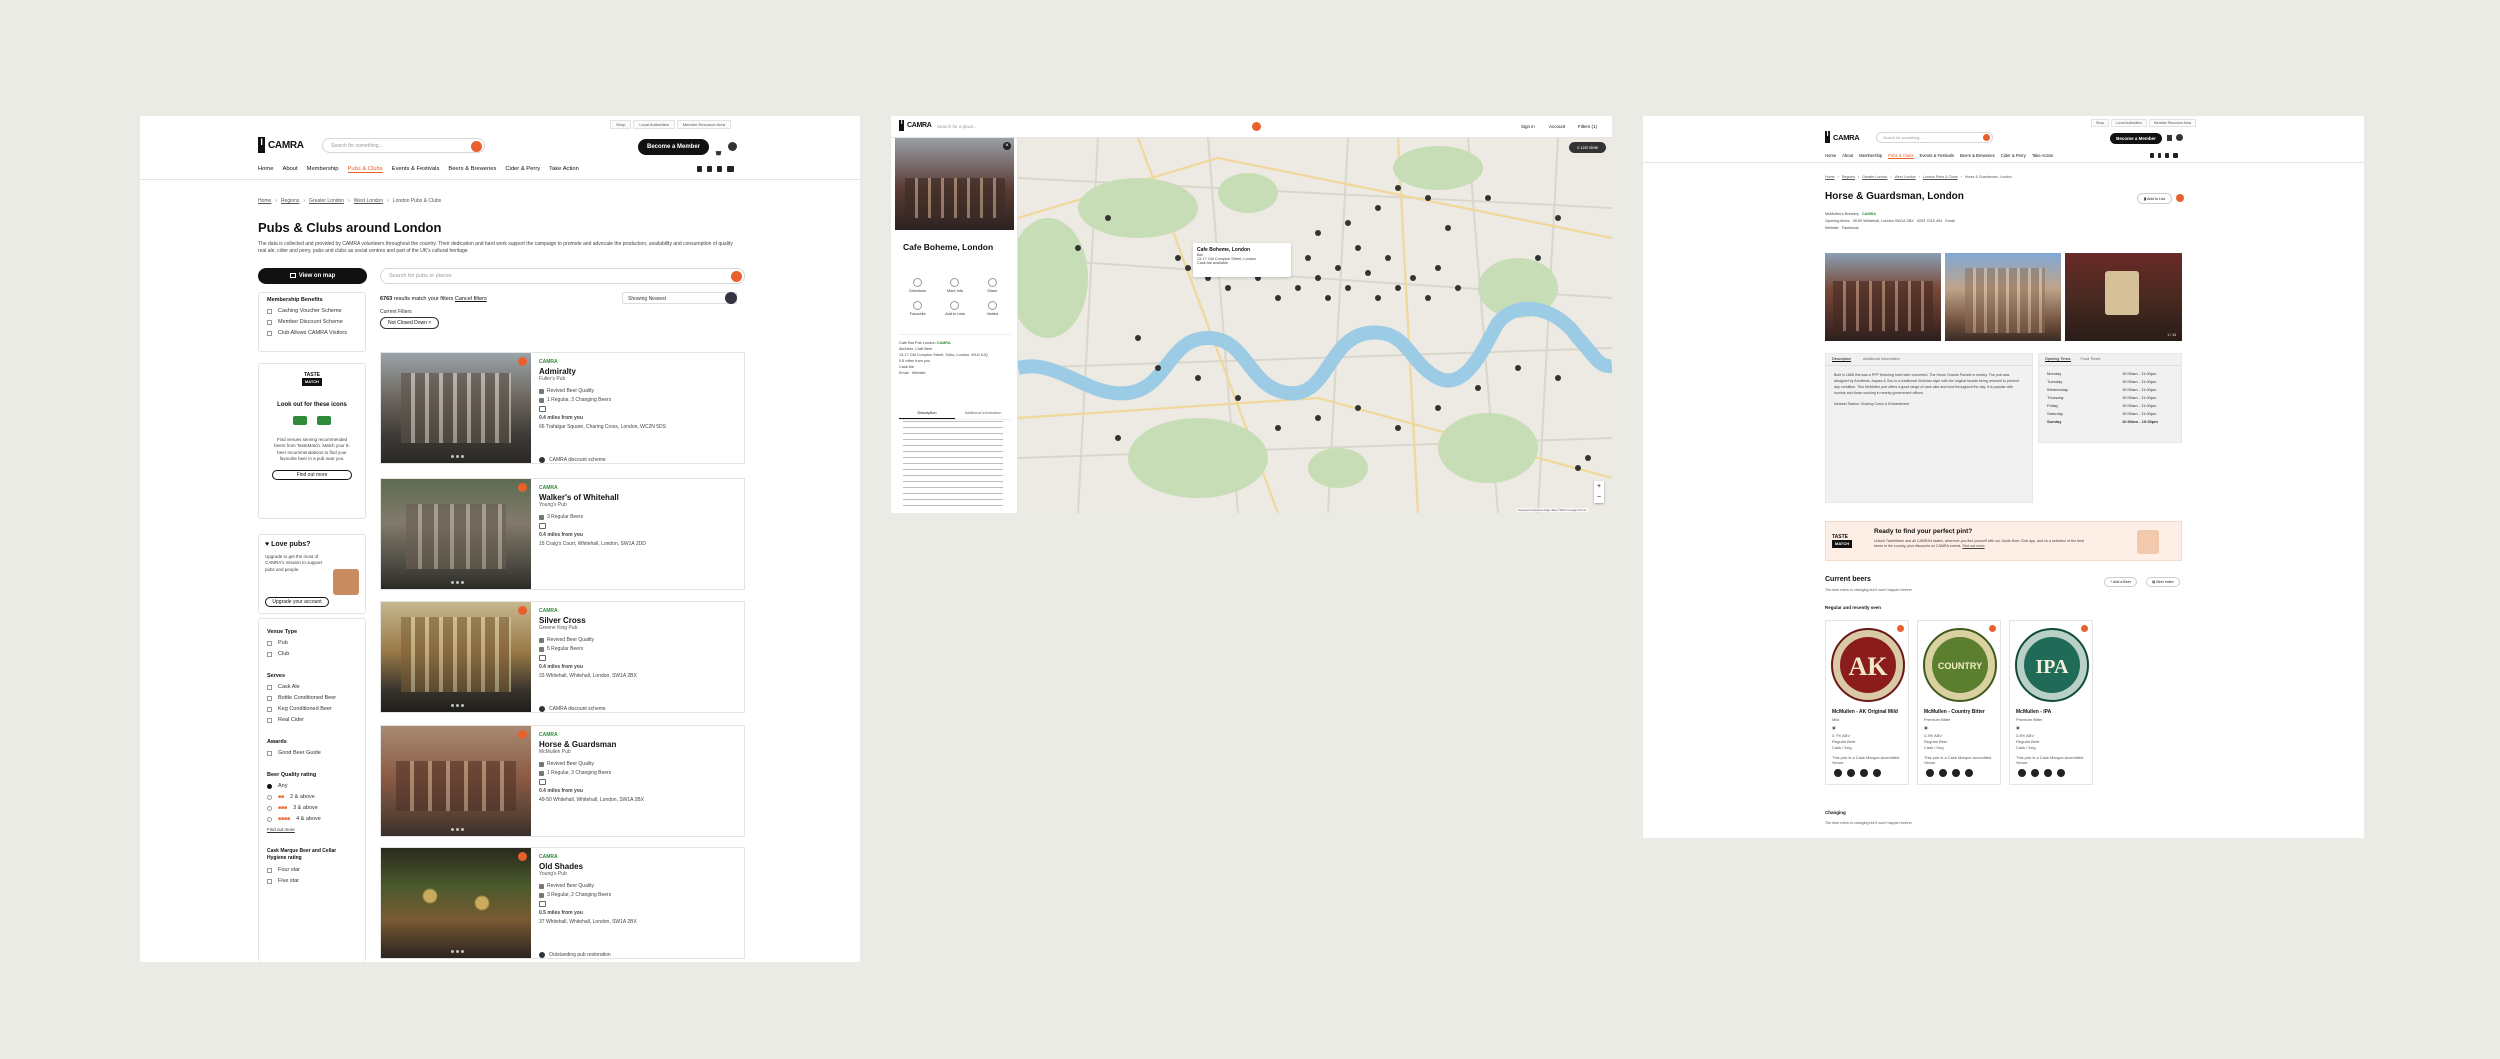  Describe the element at coordinates (2152, 155) in the screenshot. I see `facebook-icon` at that location.